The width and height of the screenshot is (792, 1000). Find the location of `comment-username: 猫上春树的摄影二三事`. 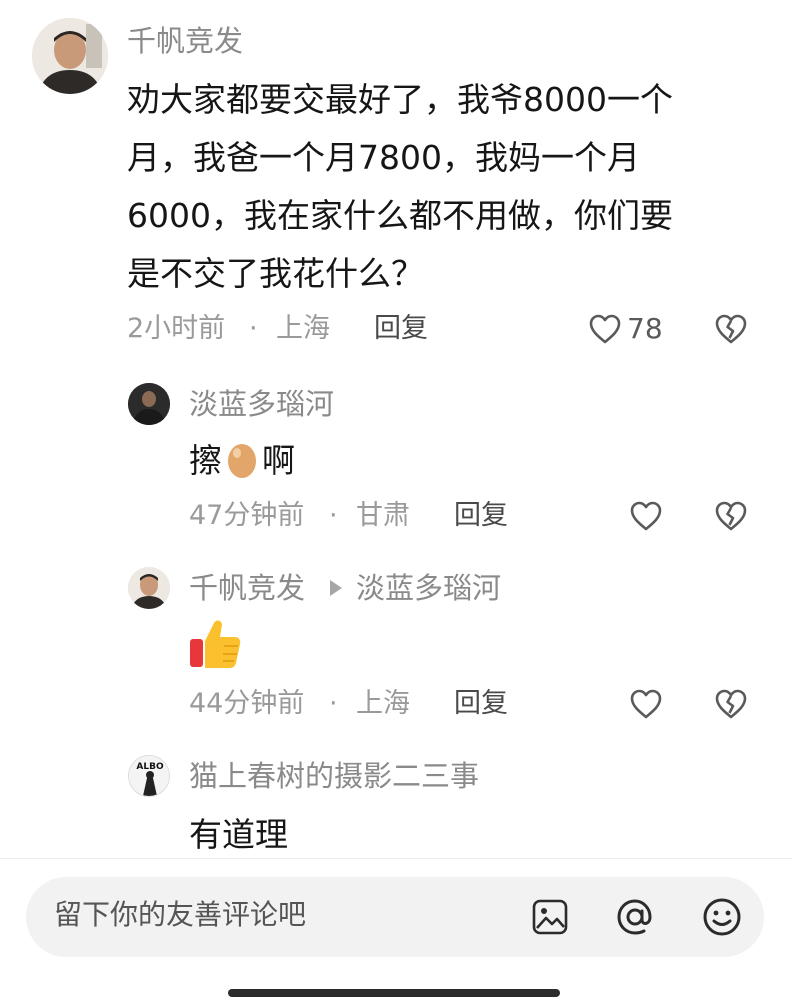

comment-username: 猫上春树的摄影二三事 is located at coordinates (334, 776).